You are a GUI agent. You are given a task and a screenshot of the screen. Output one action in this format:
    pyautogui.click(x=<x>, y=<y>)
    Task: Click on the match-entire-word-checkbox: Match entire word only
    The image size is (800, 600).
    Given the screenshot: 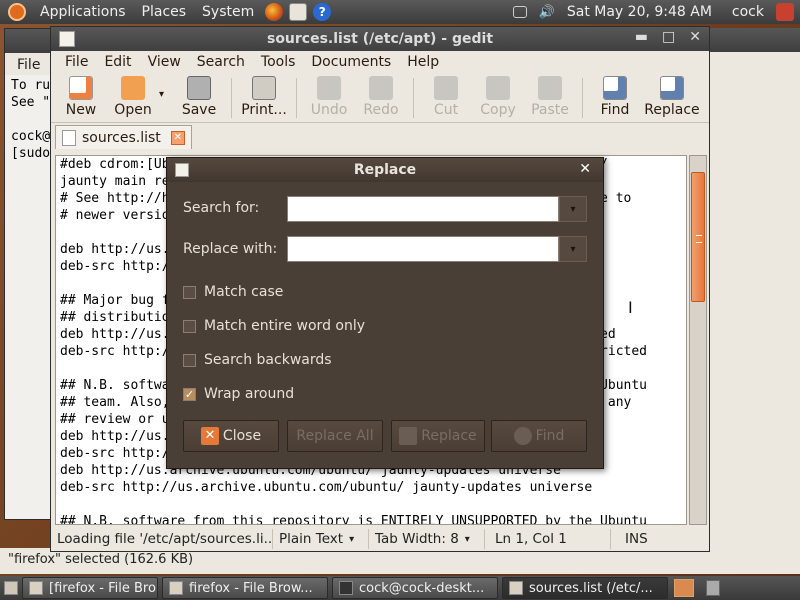 What is the action you would take?
    pyautogui.click(x=274, y=326)
    